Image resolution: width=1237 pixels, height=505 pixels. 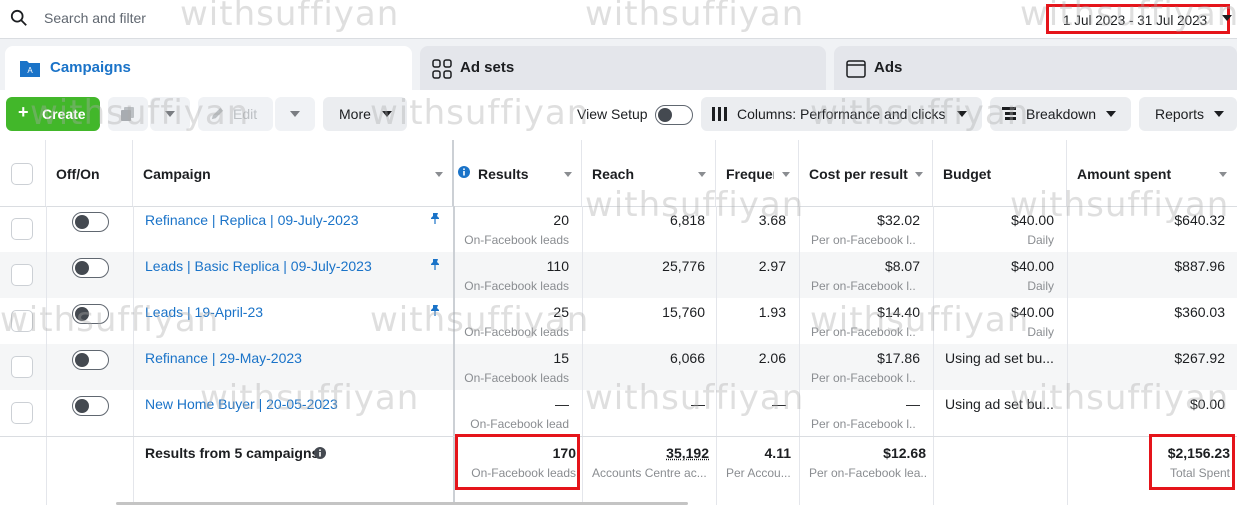 What do you see at coordinates (235, 114) in the screenshot?
I see `edit-button: Edit` at bounding box center [235, 114].